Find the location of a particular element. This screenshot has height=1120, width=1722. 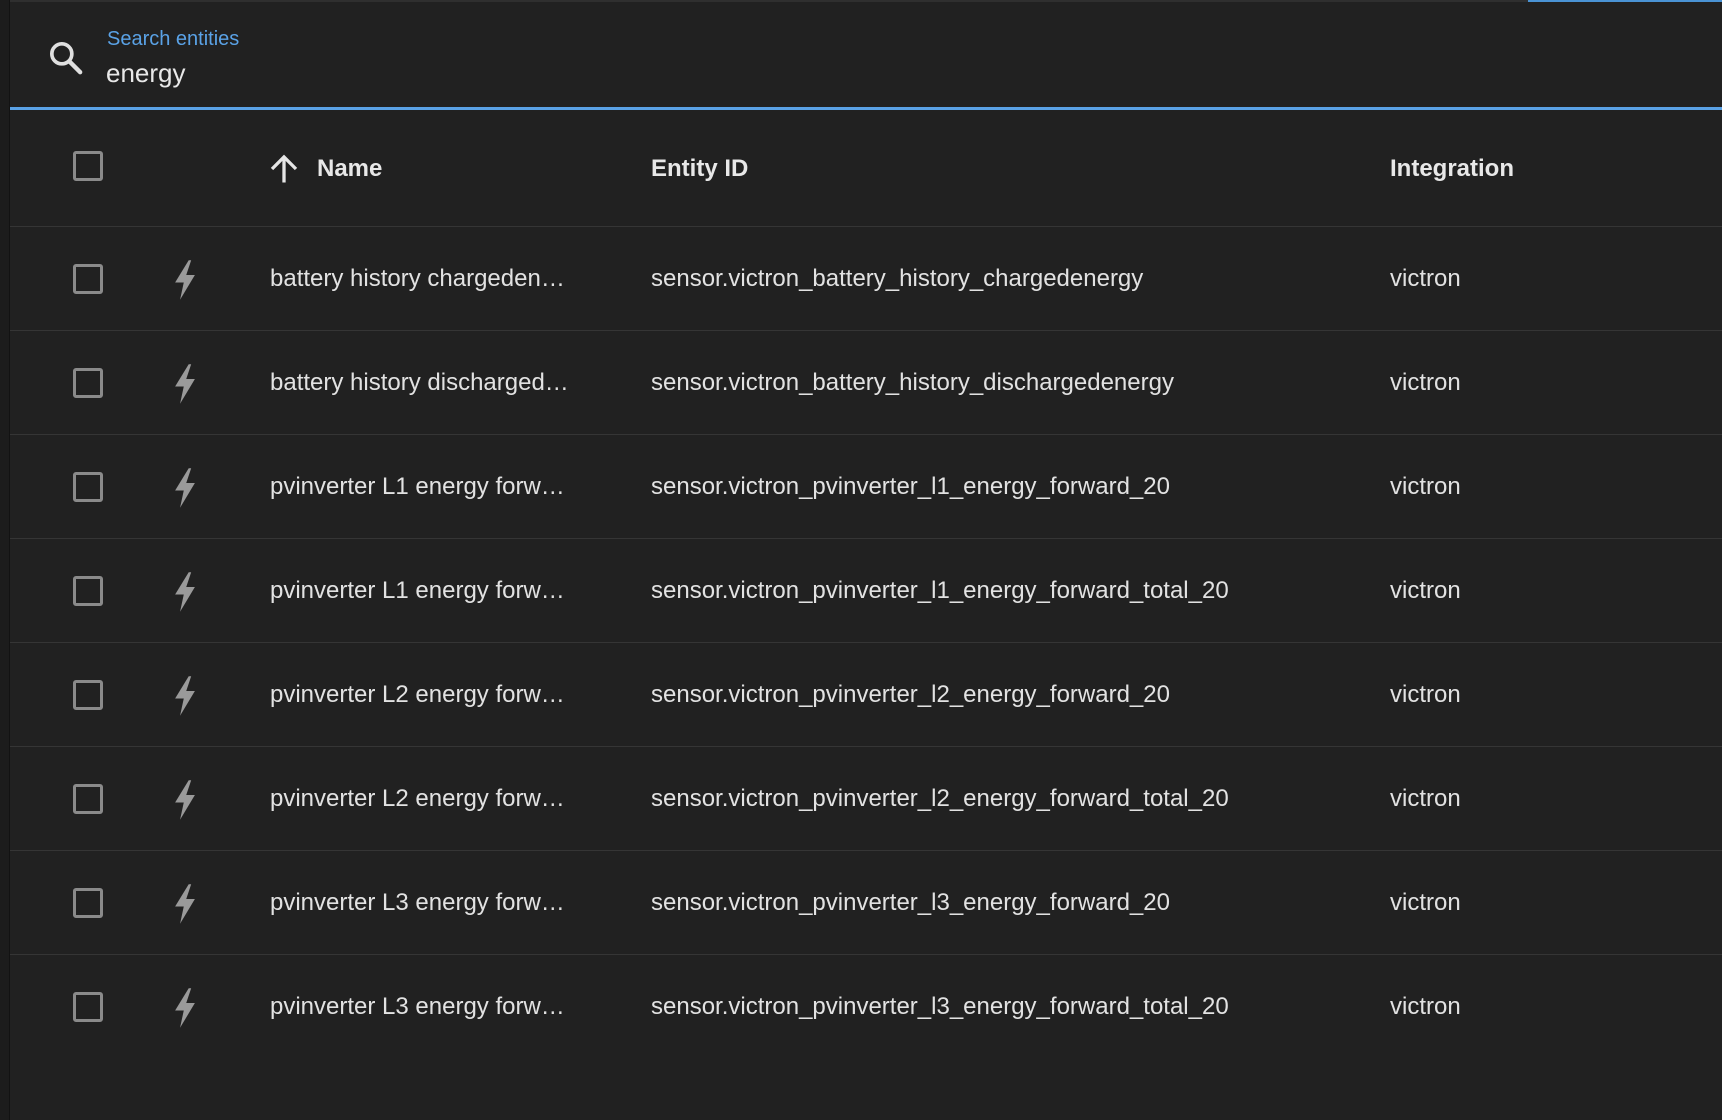

select-all-checkbox is located at coordinates (88, 166).